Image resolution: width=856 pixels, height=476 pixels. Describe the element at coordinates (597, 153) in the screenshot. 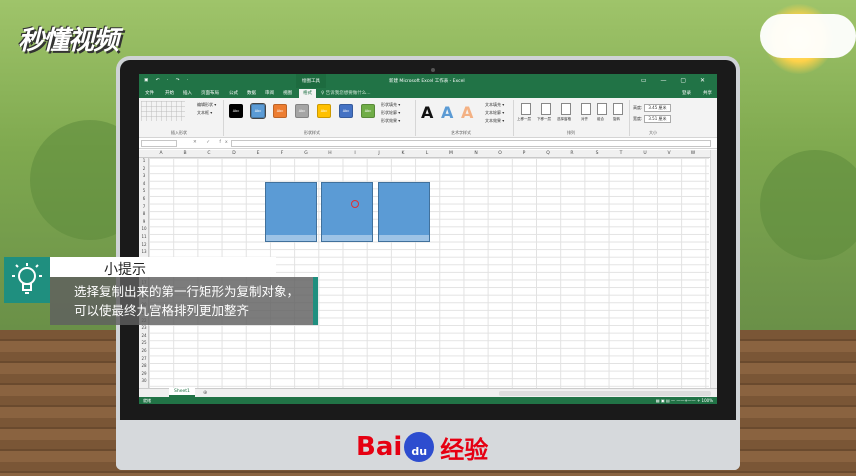

I see `column-header: S` at that location.